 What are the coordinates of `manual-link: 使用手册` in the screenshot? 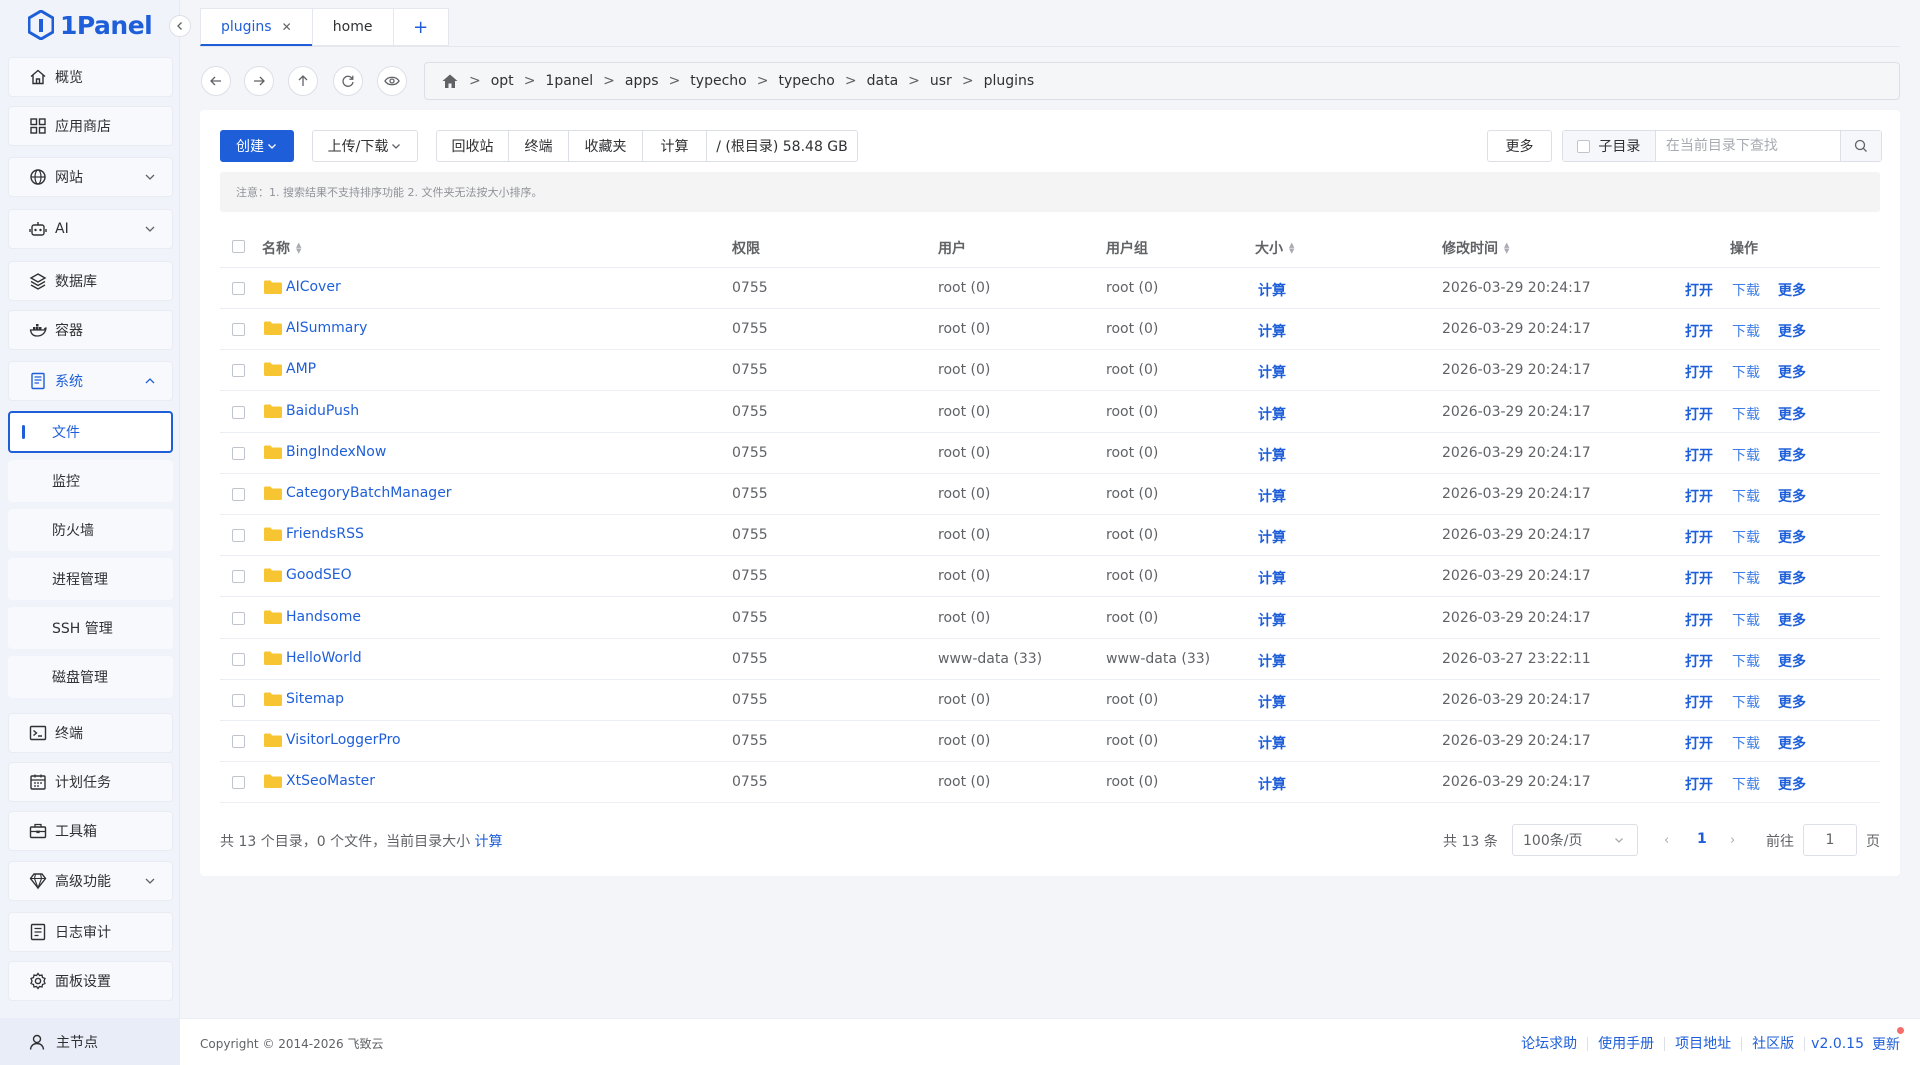 It's located at (1627, 1044).